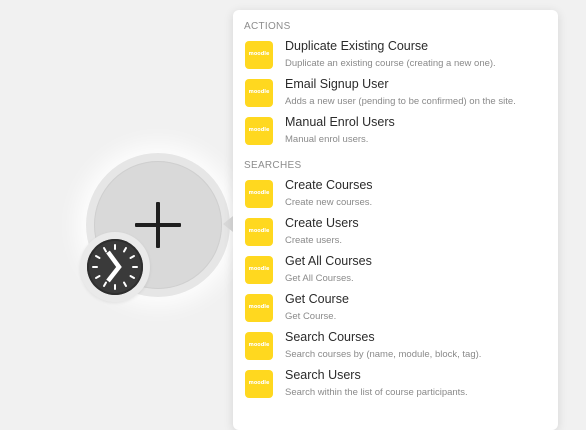 The width and height of the screenshot is (586, 430). What do you see at coordinates (311, 316) in the screenshot?
I see `item-description: Get Course.` at bounding box center [311, 316].